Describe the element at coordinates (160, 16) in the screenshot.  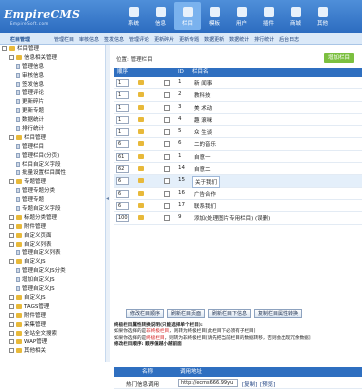
I see `nav-tab-1: 信息` at that location.